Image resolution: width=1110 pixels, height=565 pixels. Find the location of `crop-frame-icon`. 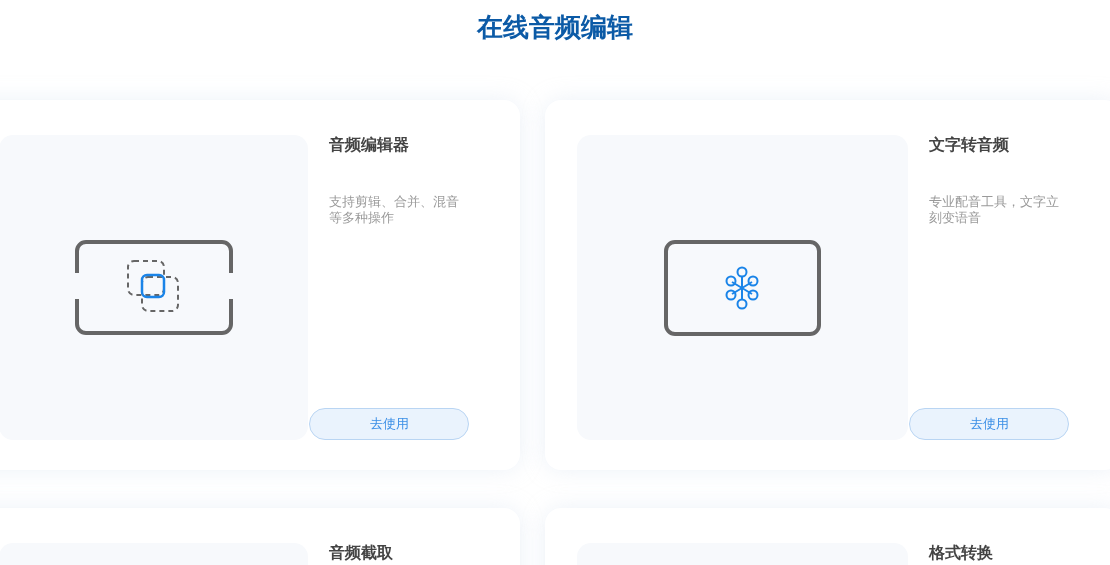

crop-frame-icon is located at coordinates (153, 287).